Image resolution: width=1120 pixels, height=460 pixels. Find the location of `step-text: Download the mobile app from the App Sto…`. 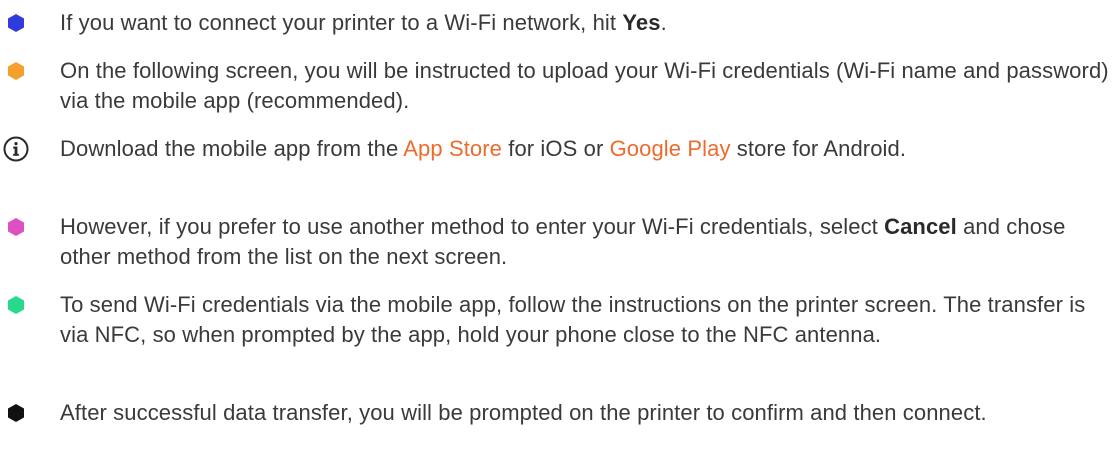

step-text: Download the mobile app from the App Sto… is located at coordinates (483, 148).